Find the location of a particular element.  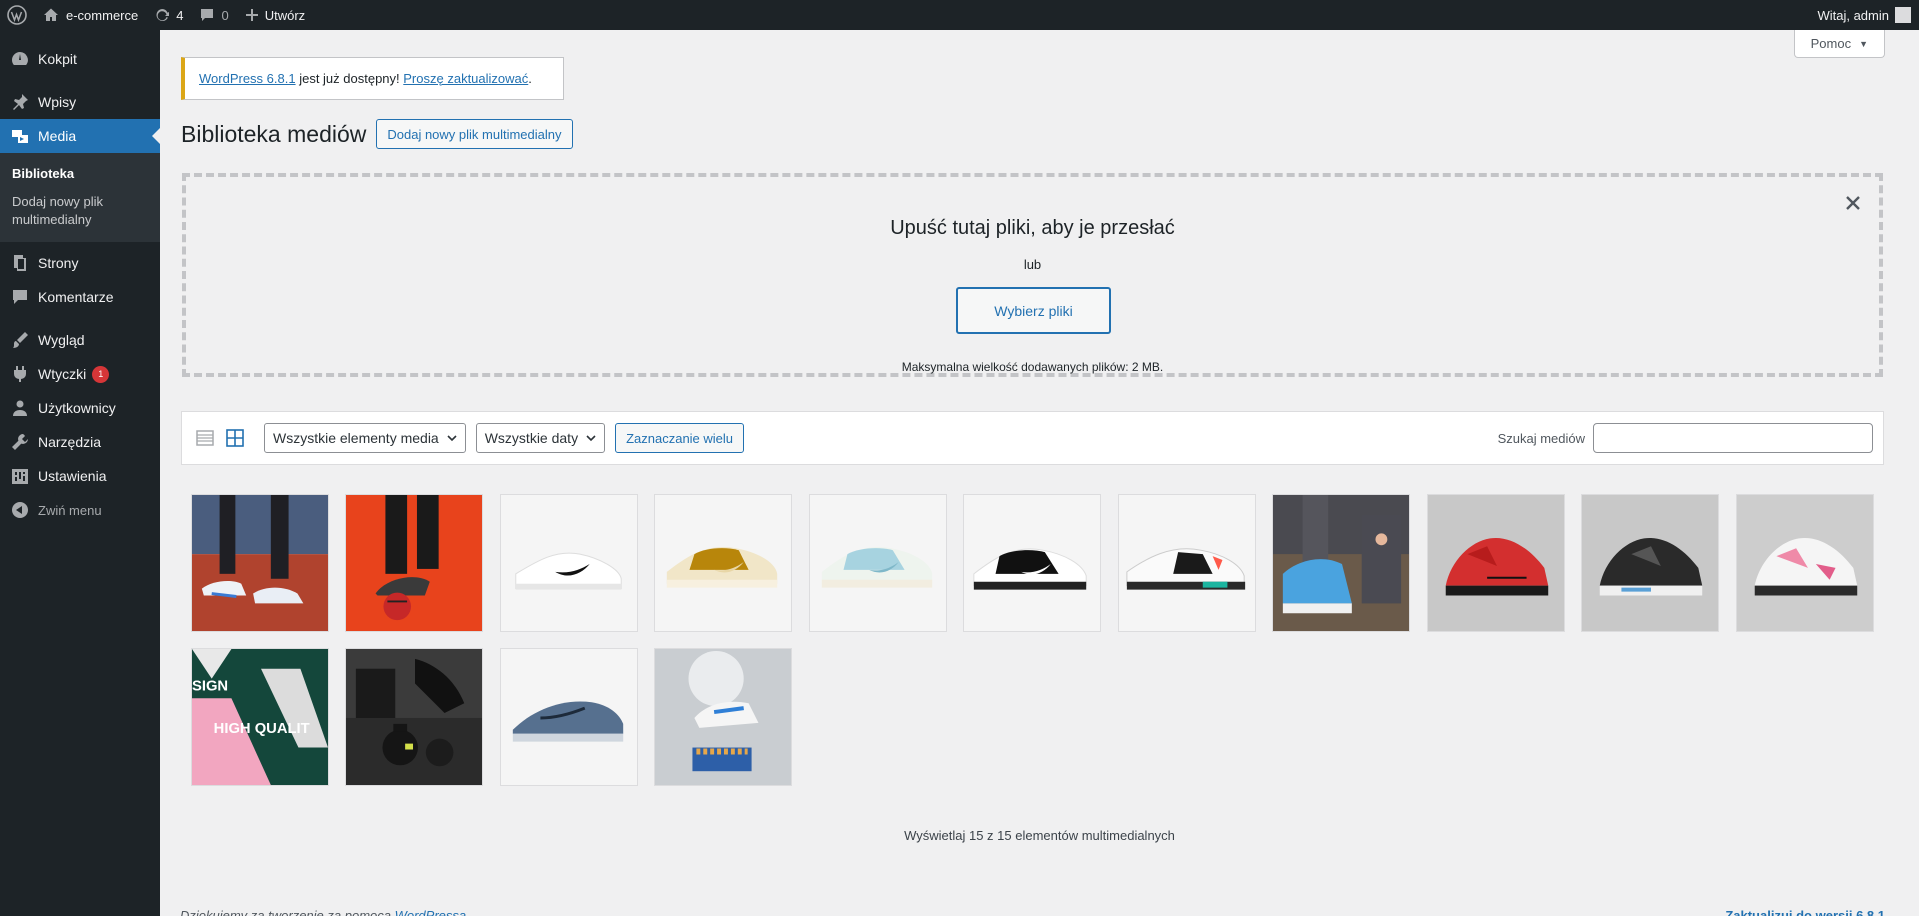

chevron-down-icon is located at coordinates (591, 438).